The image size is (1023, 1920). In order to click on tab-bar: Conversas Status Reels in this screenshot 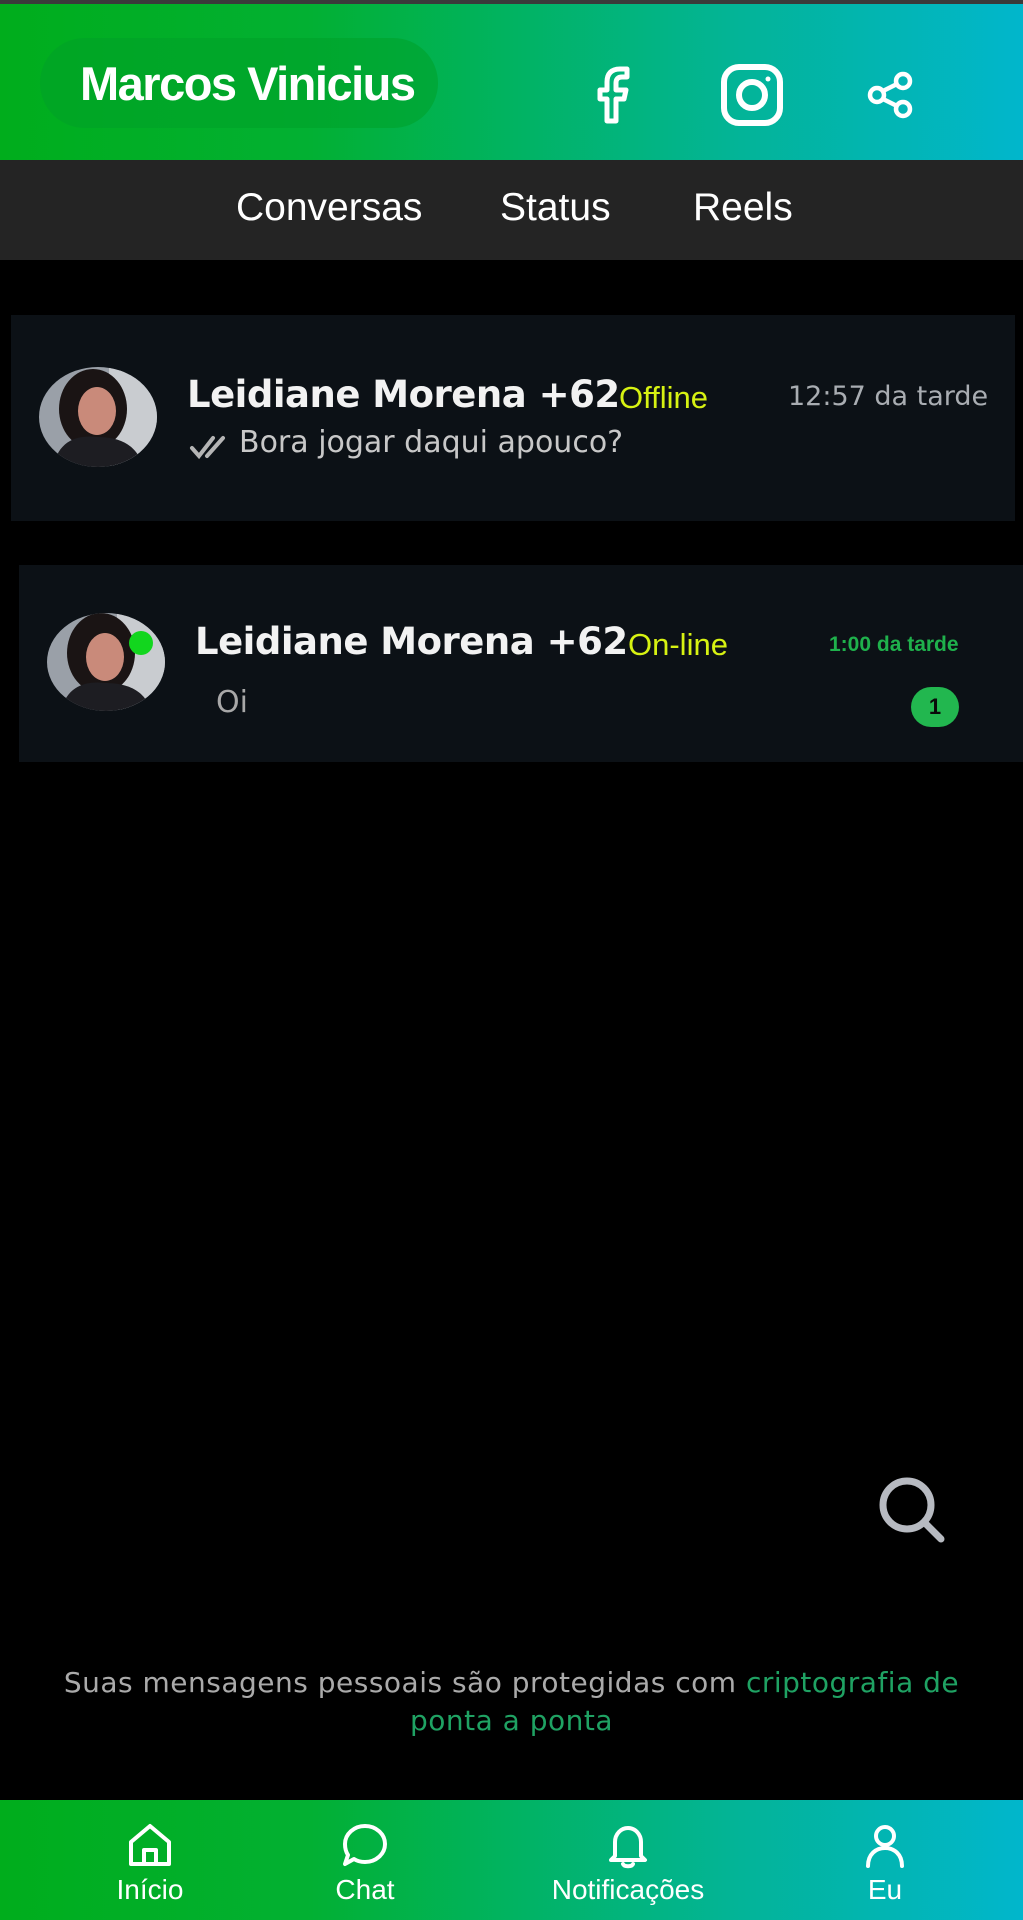, I will do `click(511, 210)`.